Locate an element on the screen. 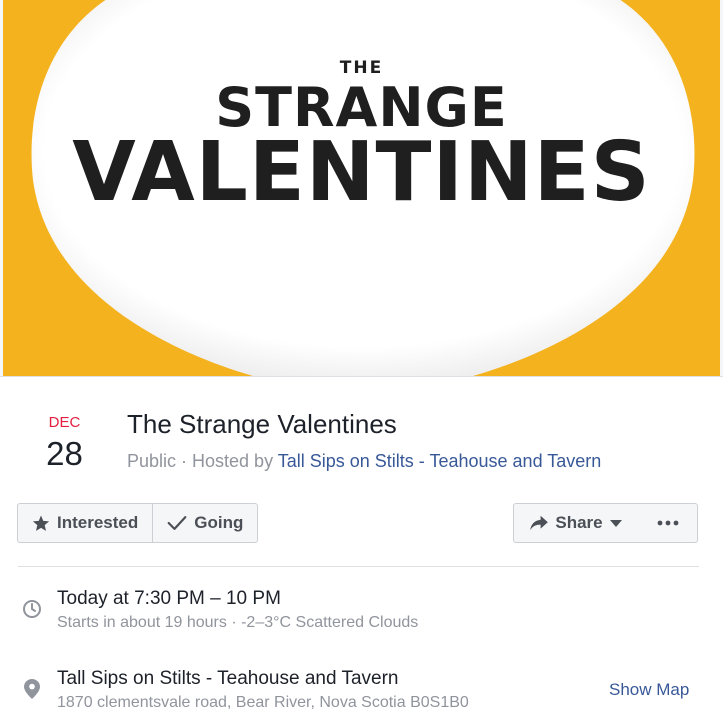 This screenshot has height=724, width=723. interested-label: Interested is located at coordinates (98, 522).